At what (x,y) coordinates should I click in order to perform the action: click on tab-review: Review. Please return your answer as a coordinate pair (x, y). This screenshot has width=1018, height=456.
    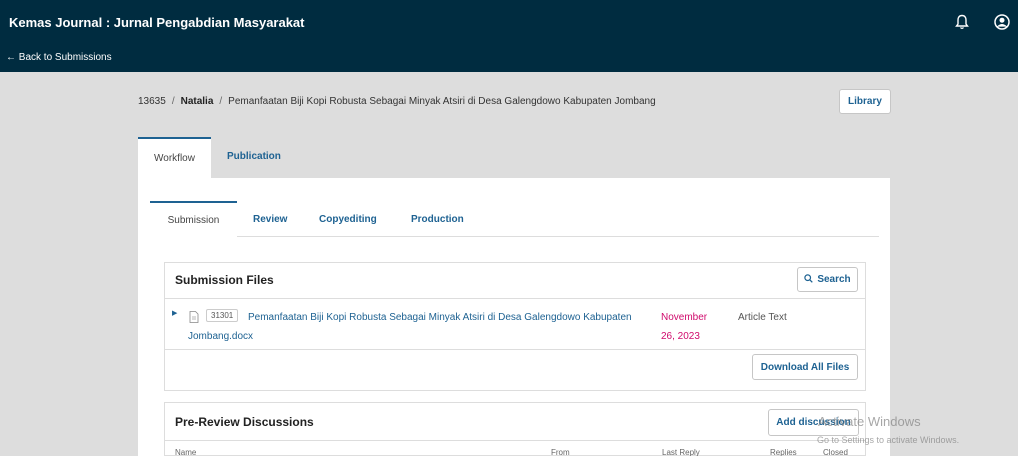
    Looking at the image, I should click on (270, 219).